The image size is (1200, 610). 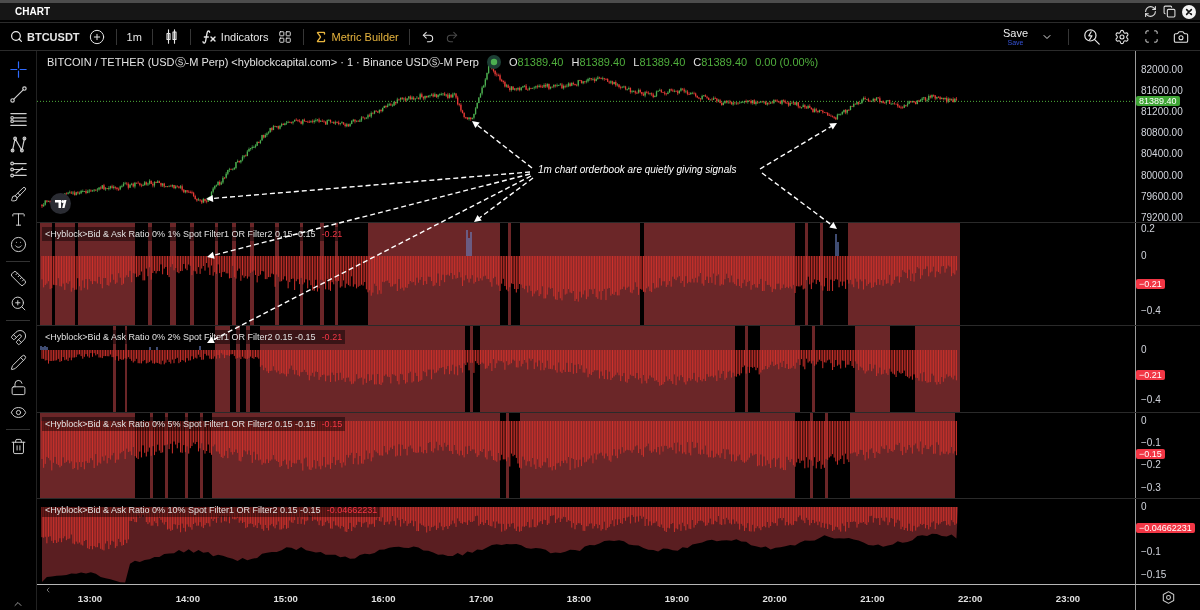 What do you see at coordinates (1068, 598) in the screenshot?
I see `time-label: 23:00` at bounding box center [1068, 598].